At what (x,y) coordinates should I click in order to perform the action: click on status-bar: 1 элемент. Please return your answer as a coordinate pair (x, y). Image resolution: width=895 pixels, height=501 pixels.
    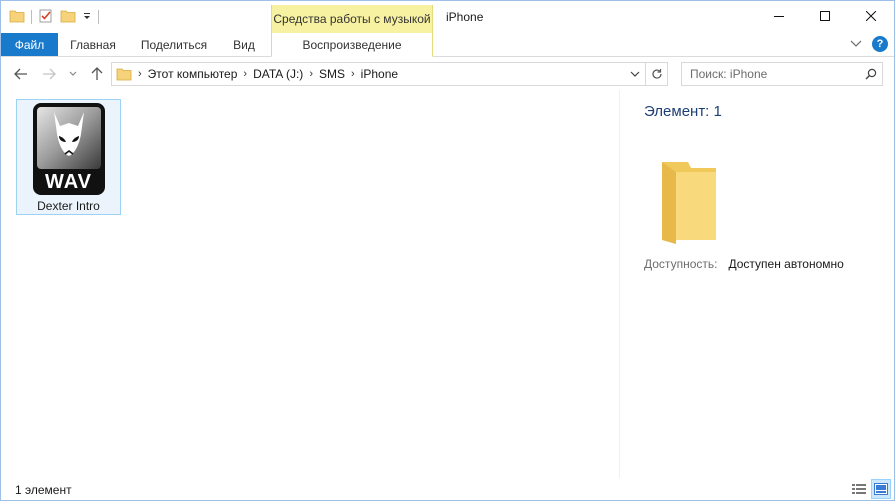
    Looking at the image, I should click on (447, 489).